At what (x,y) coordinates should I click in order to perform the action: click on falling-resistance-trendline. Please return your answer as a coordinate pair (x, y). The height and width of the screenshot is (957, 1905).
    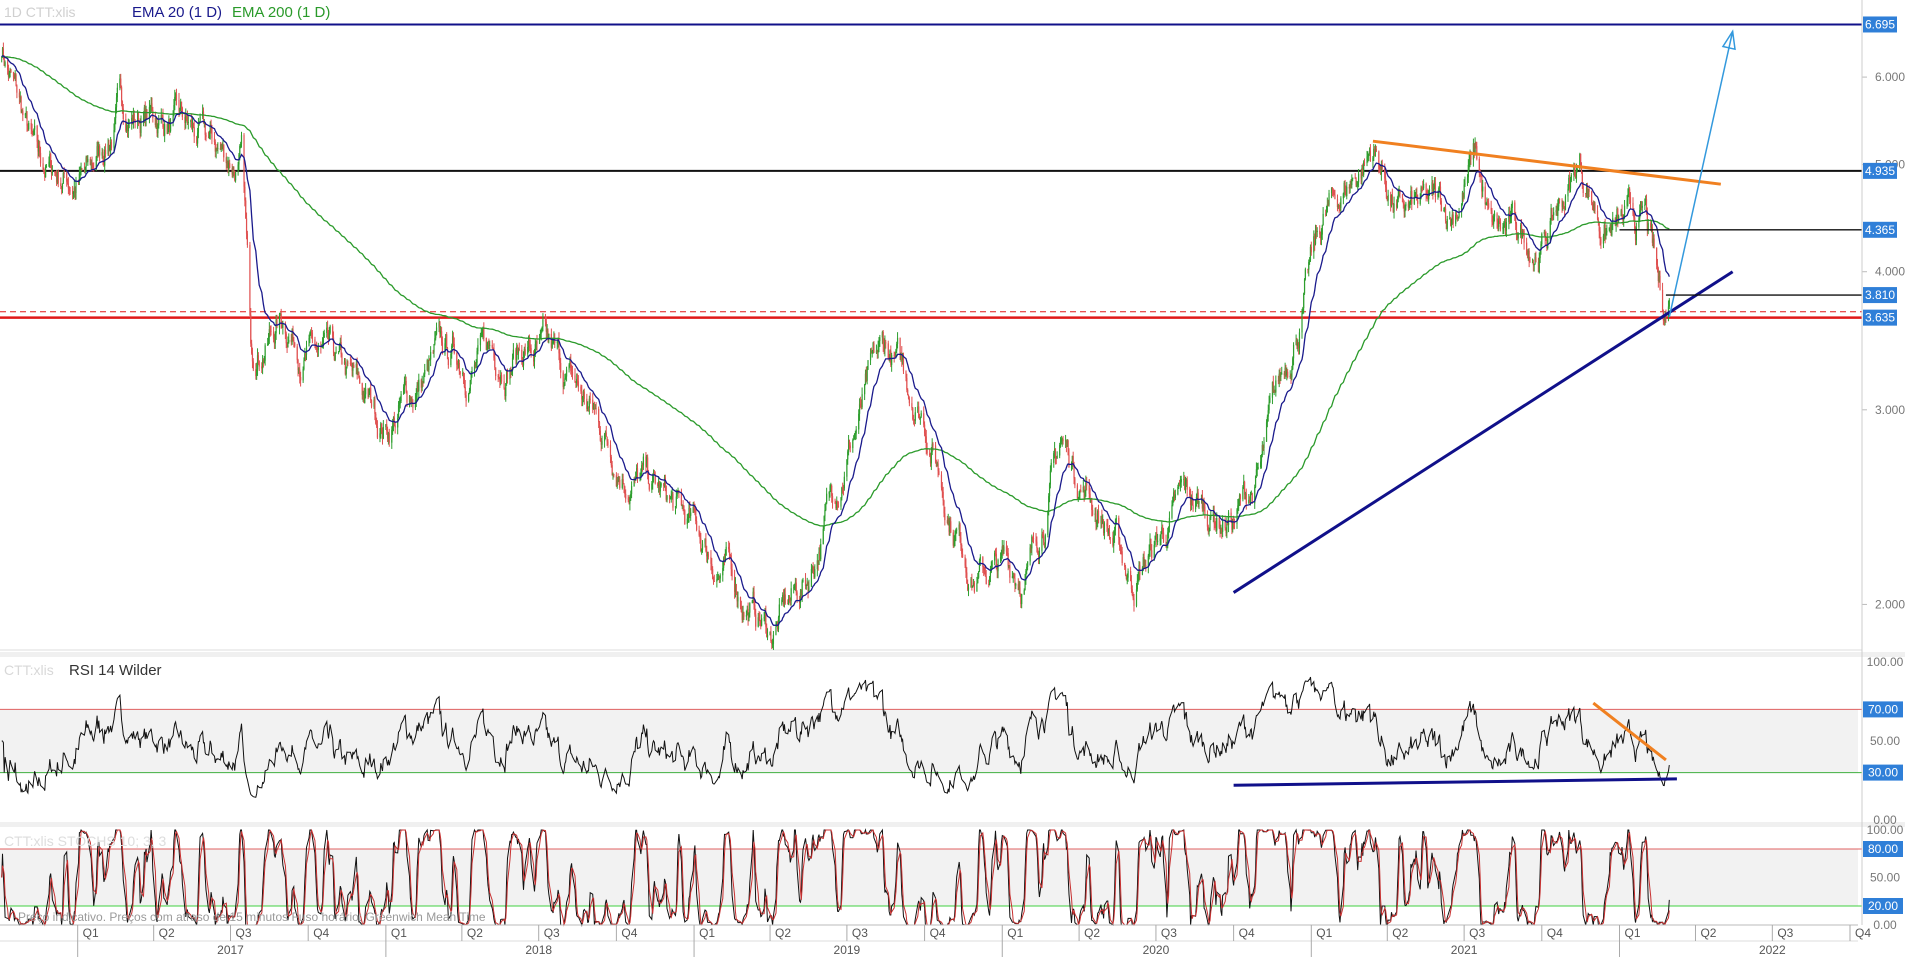
    Looking at the image, I should click on (1546, 162).